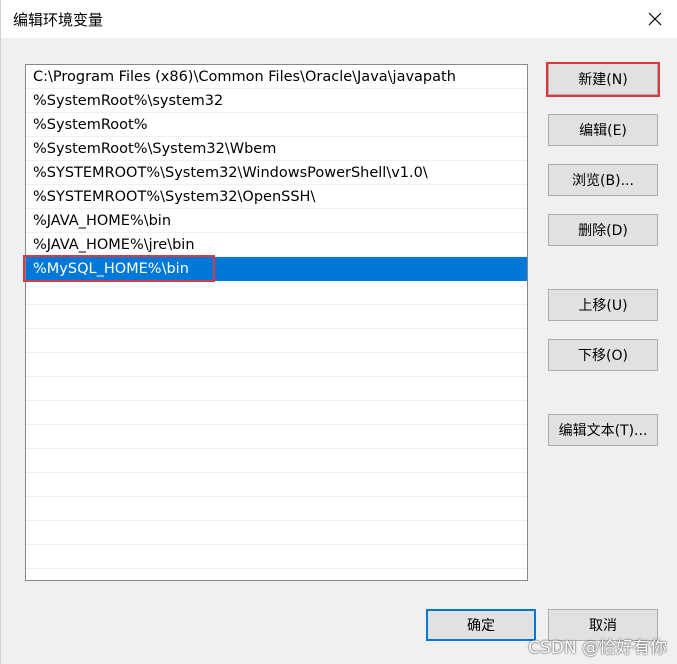 The image size is (677, 664). I want to click on new-button: 新建(N), so click(603, 79).